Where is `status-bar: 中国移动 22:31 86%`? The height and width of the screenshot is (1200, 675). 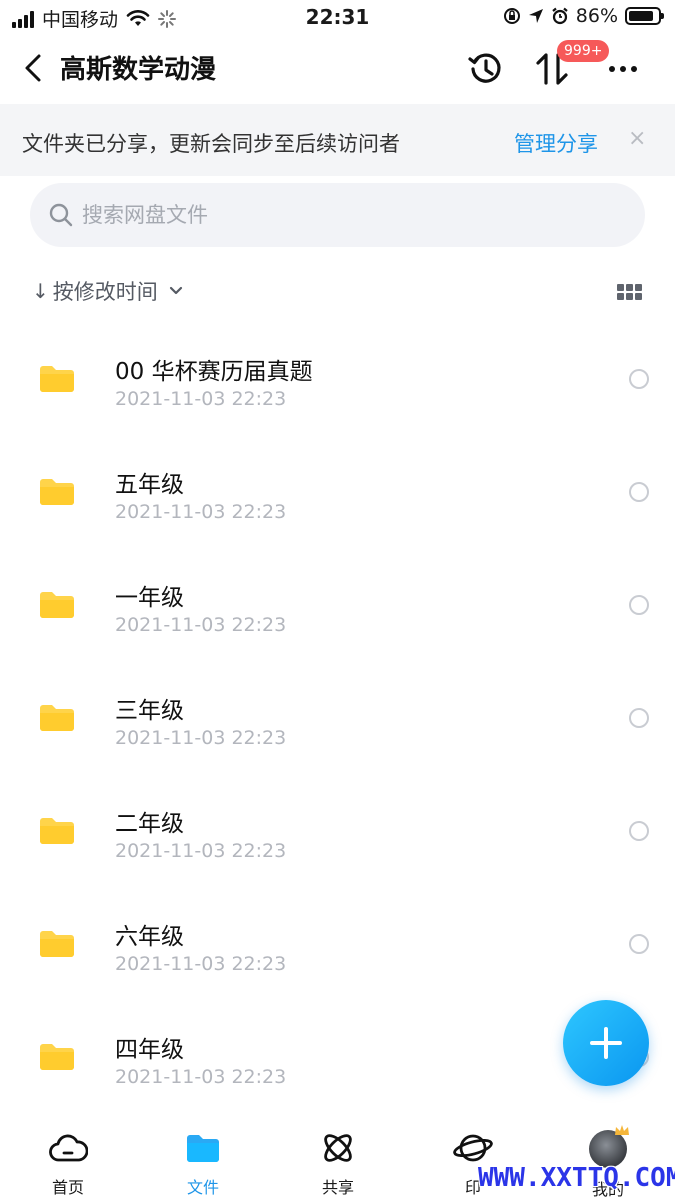
status-bar: 中国移动 22:31 86% is located at coordinates (337, 17).